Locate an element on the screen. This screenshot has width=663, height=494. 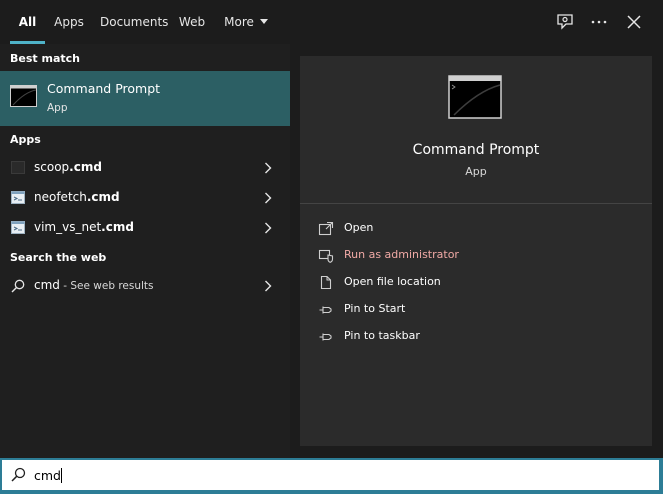
action-label-pin-to-start: Pin to Start is located at coordinates (375, 308).